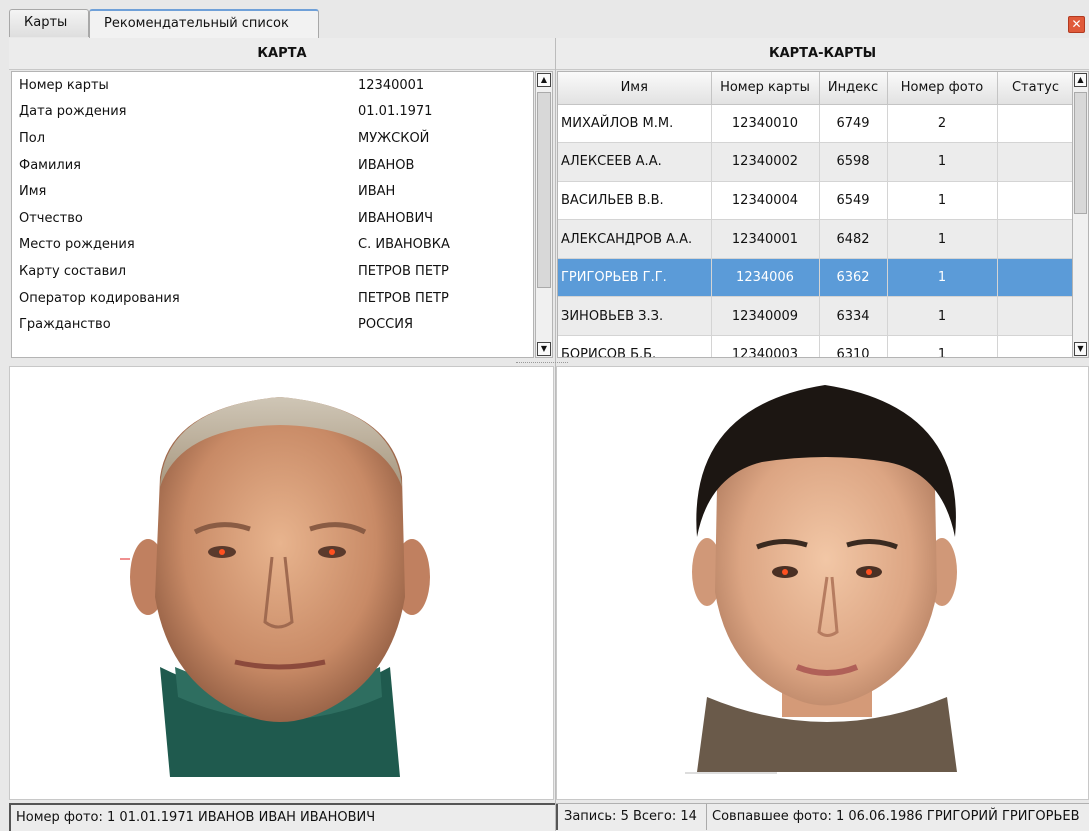  Describe the element at coordinates (272, 138) in the screenshot. I see `list-item: Пол МУЖСКОЙ` at that location.